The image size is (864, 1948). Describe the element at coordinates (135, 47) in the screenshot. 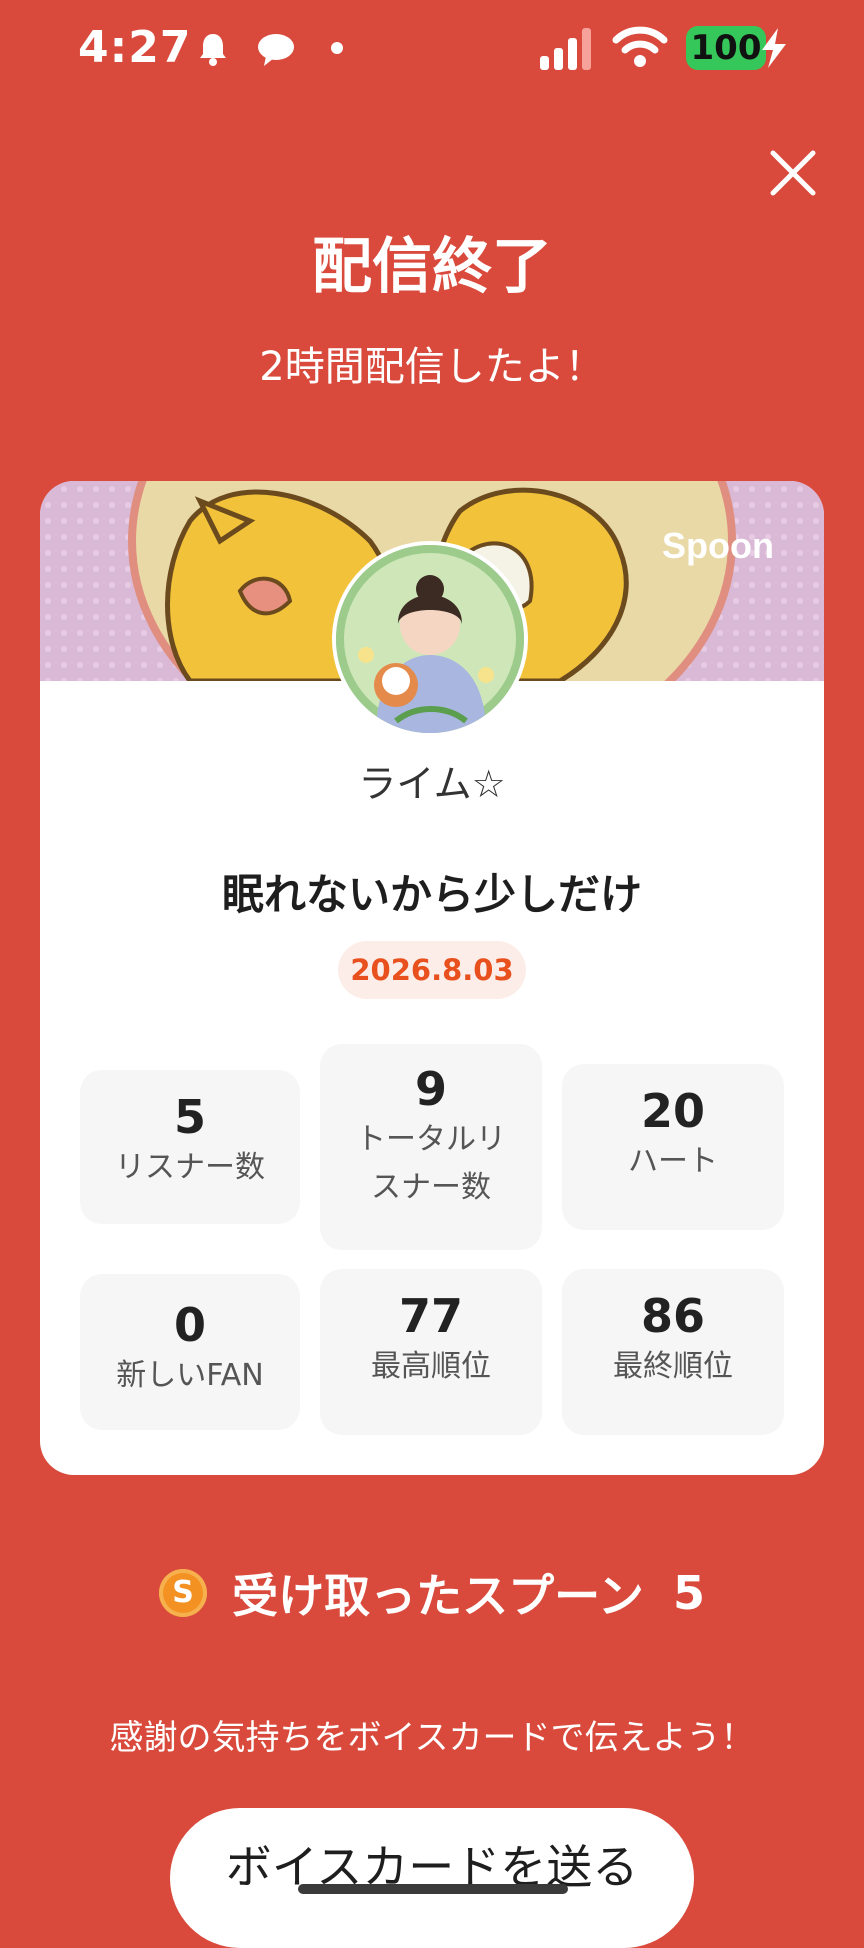

I see `status-time: 4:27` at that location.